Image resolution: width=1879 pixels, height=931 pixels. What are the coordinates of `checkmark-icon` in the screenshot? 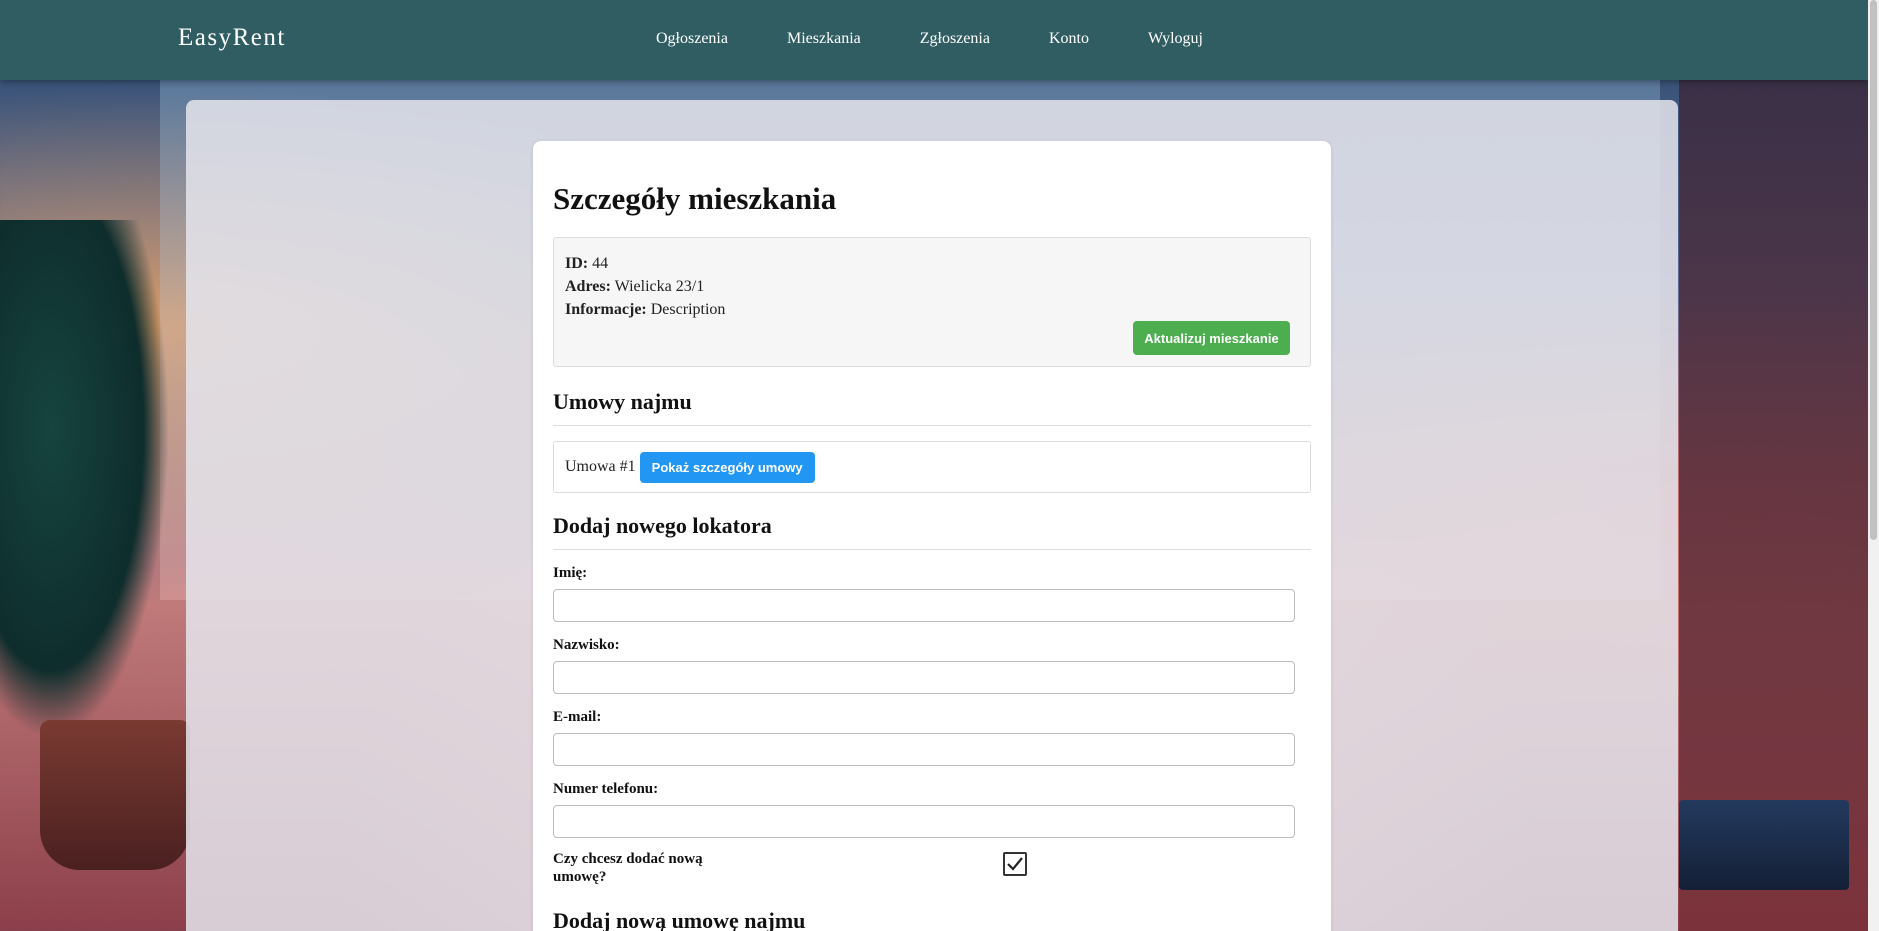 It's located at (1015, 864).